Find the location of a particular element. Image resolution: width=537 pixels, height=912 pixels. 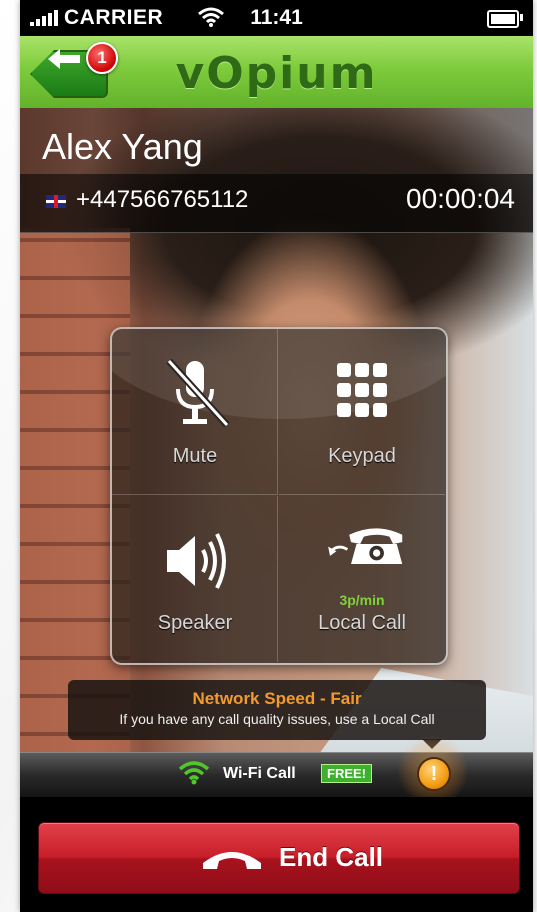

status-bar: CARRIER 11:41 is located at coordinates (276, 18).